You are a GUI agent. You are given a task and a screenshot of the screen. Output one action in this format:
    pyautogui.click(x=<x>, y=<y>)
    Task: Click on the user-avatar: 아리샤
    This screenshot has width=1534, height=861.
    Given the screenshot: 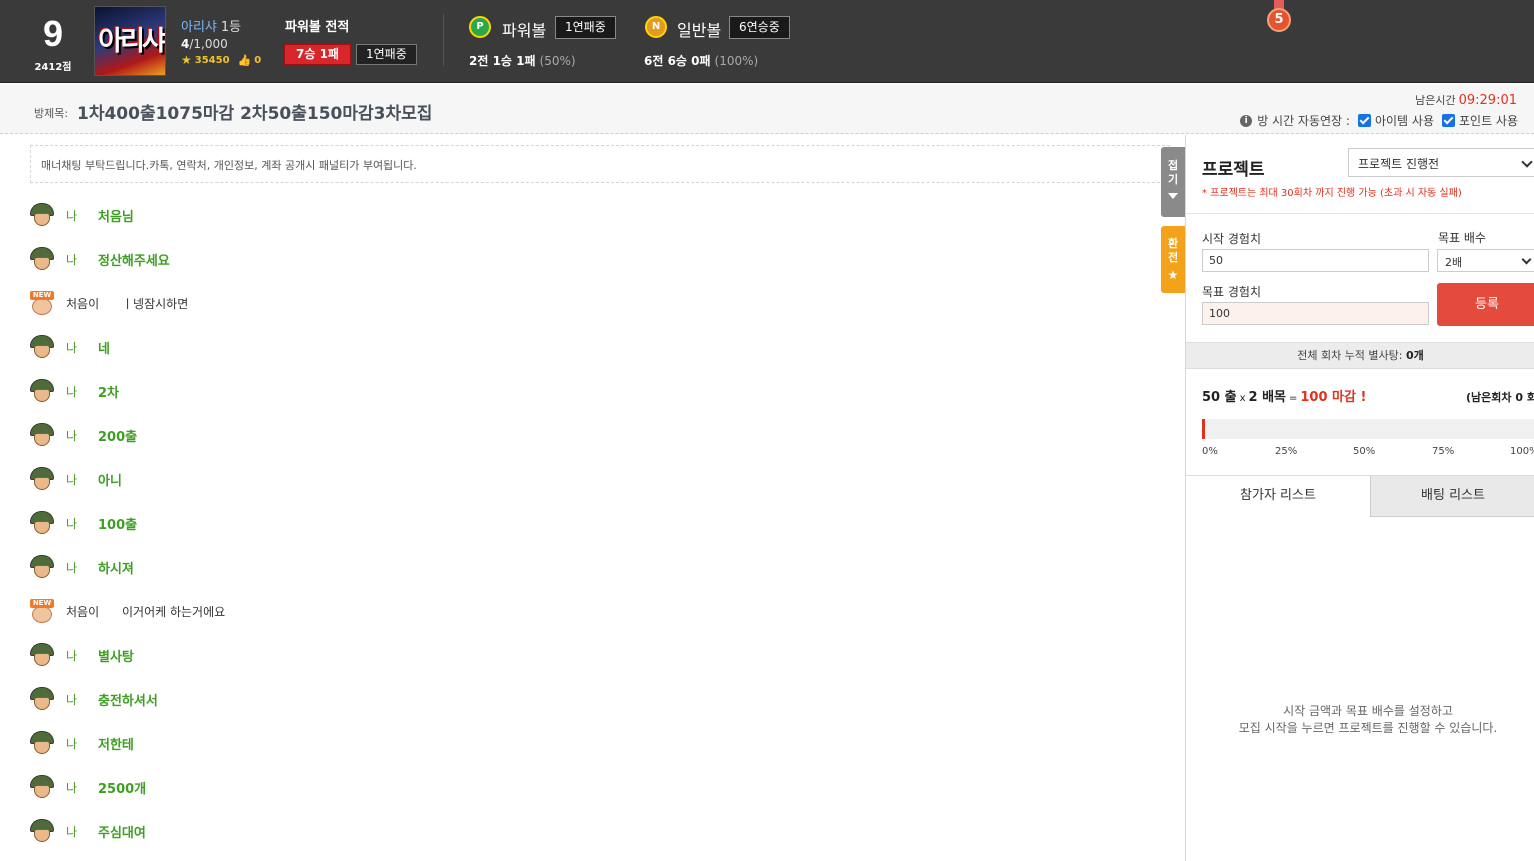 What is the action you would take?
    pyautogui.click(x=130, y=41)
    